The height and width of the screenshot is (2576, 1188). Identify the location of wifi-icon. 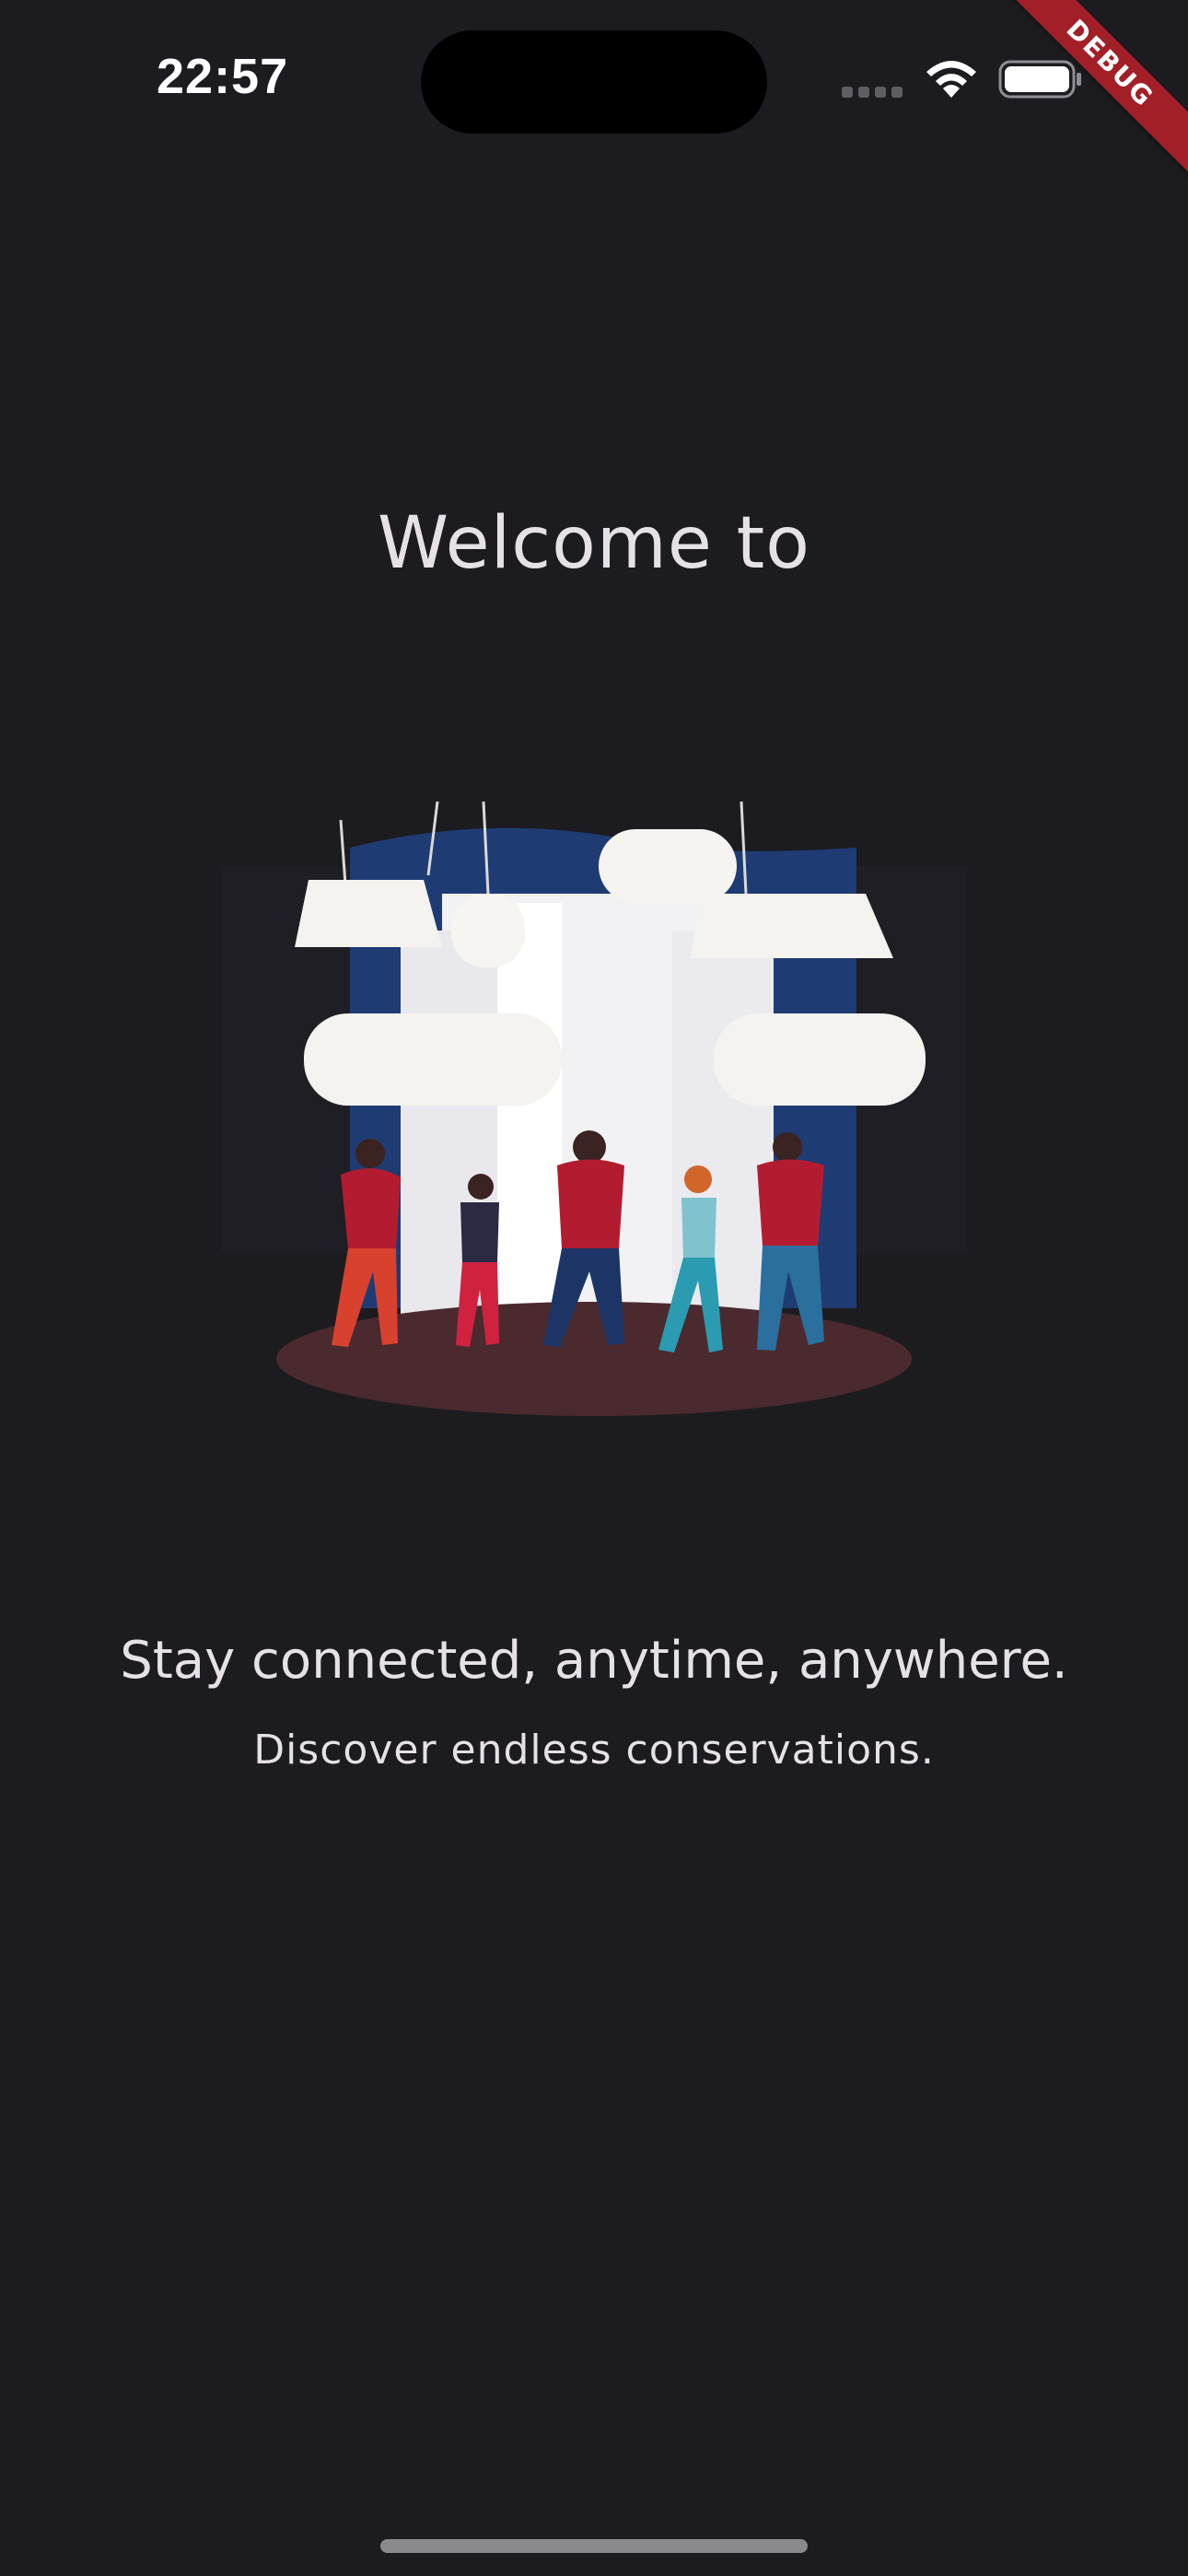
(951, 79).